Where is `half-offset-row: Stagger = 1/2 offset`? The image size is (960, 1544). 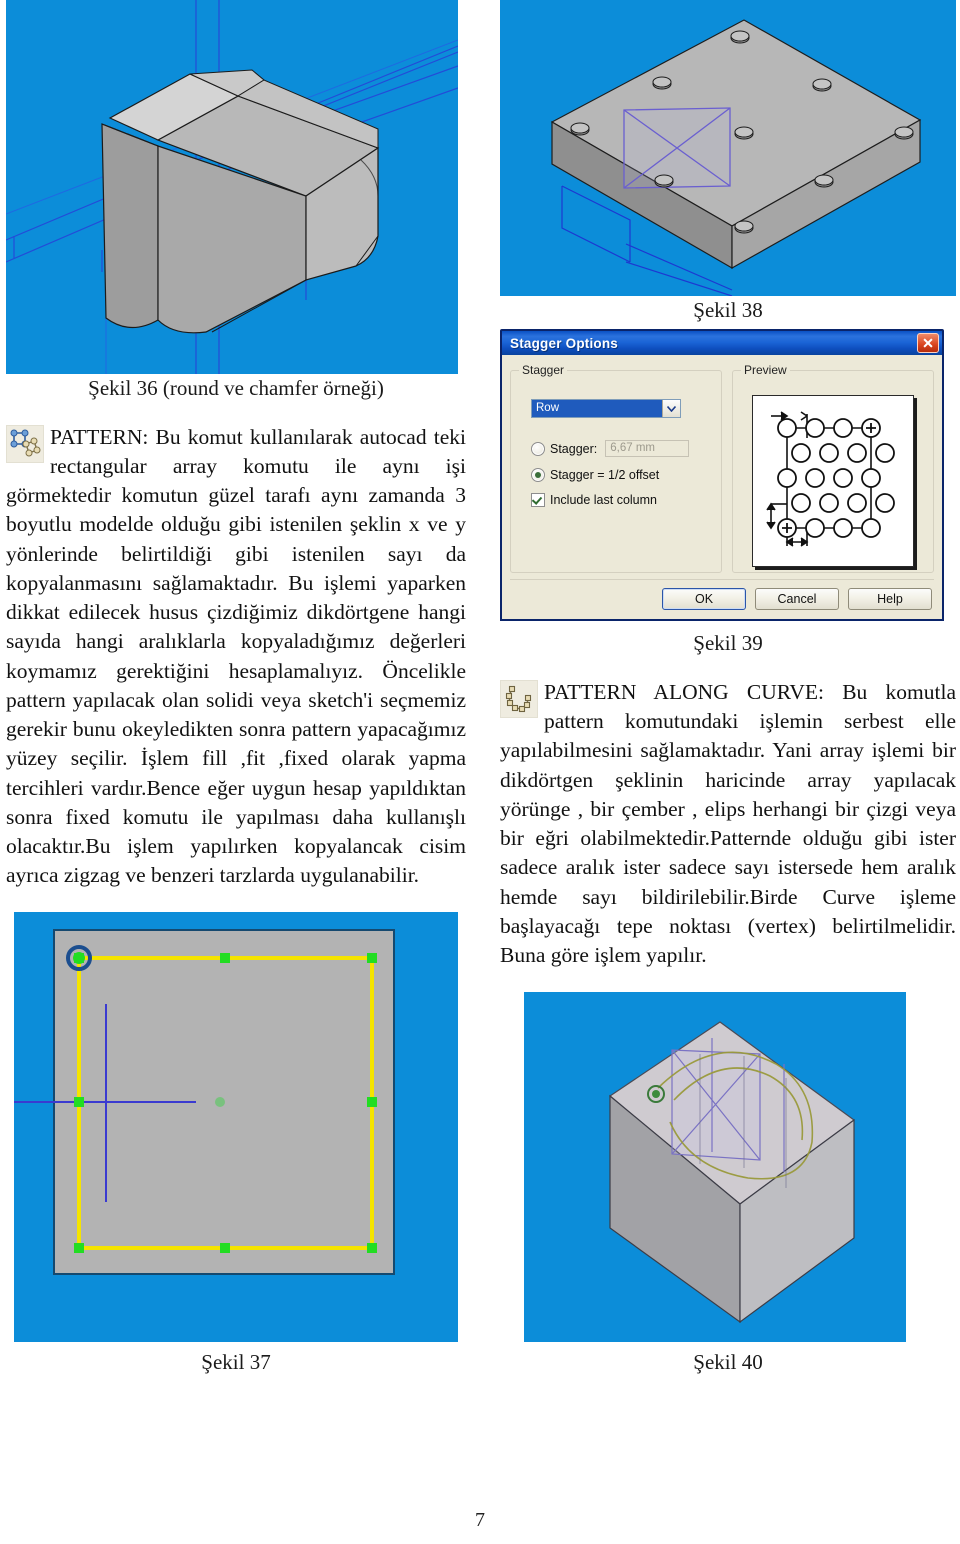 half-offset-row: Stagger = 1/2 offset is located at coordinates (622, 475).